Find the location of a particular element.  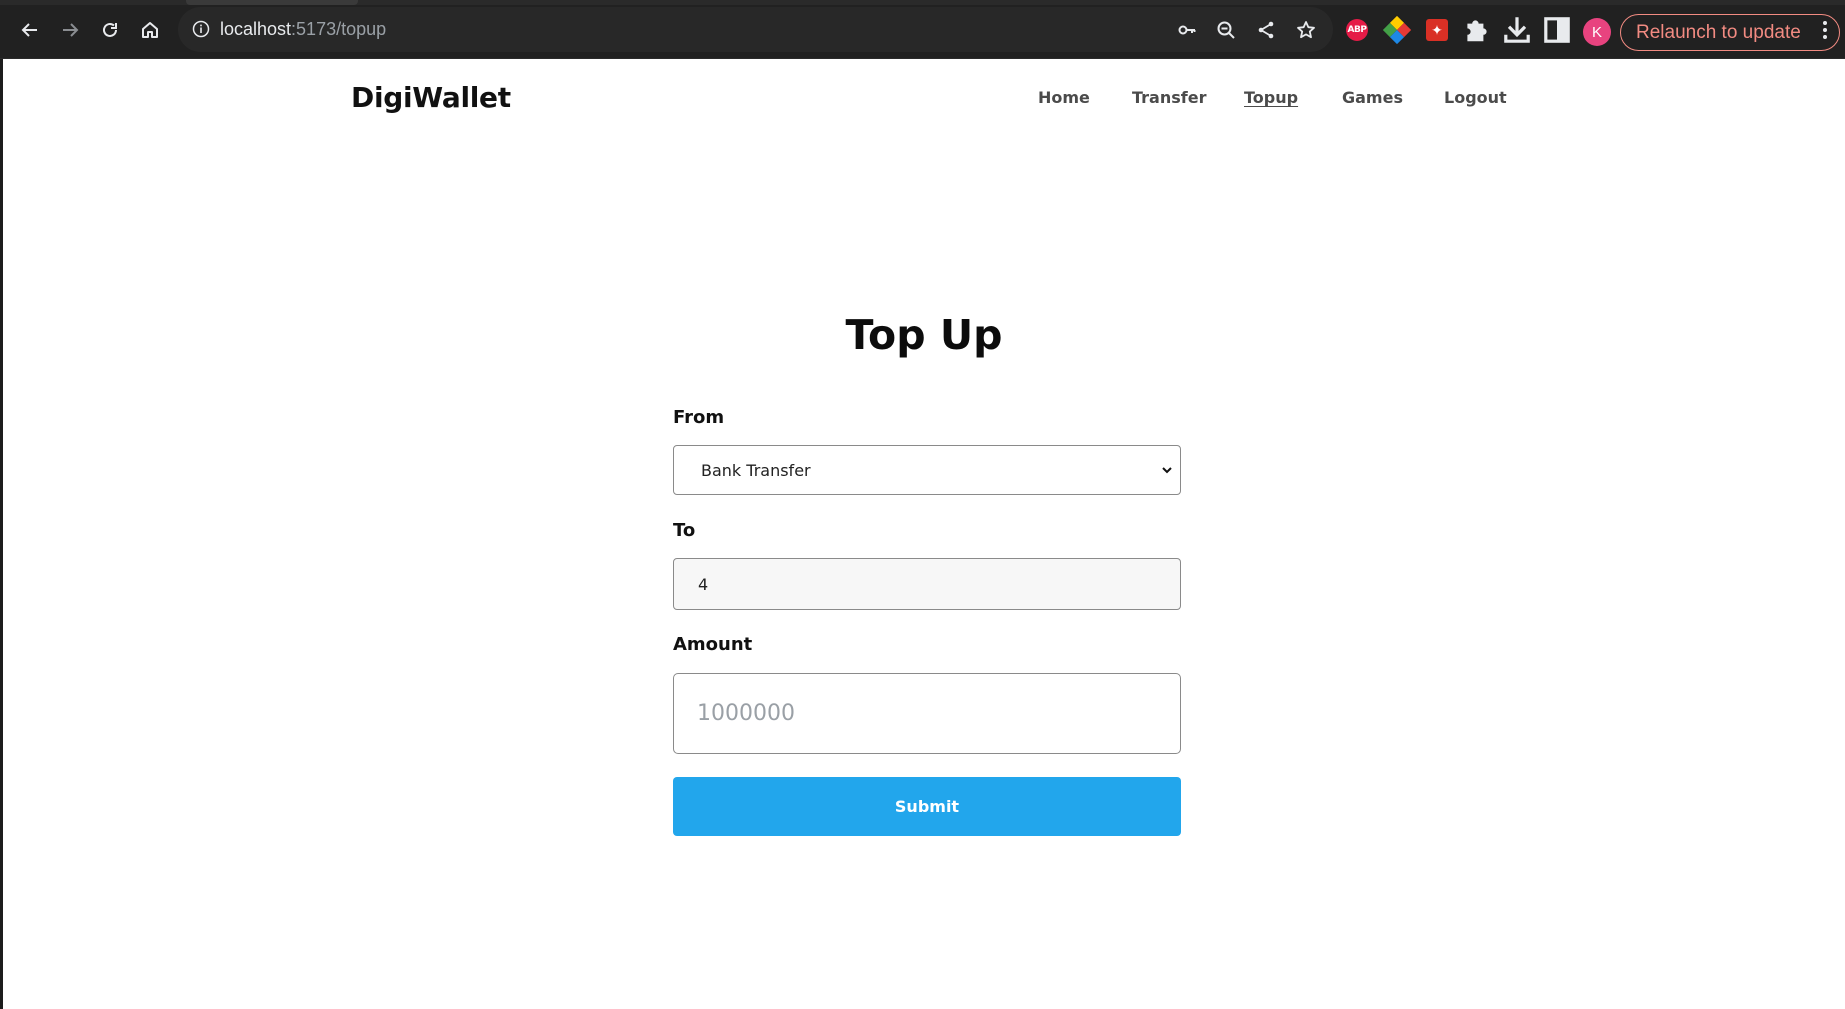

nav-topup: Topup is located at coordinates (1271, 97).